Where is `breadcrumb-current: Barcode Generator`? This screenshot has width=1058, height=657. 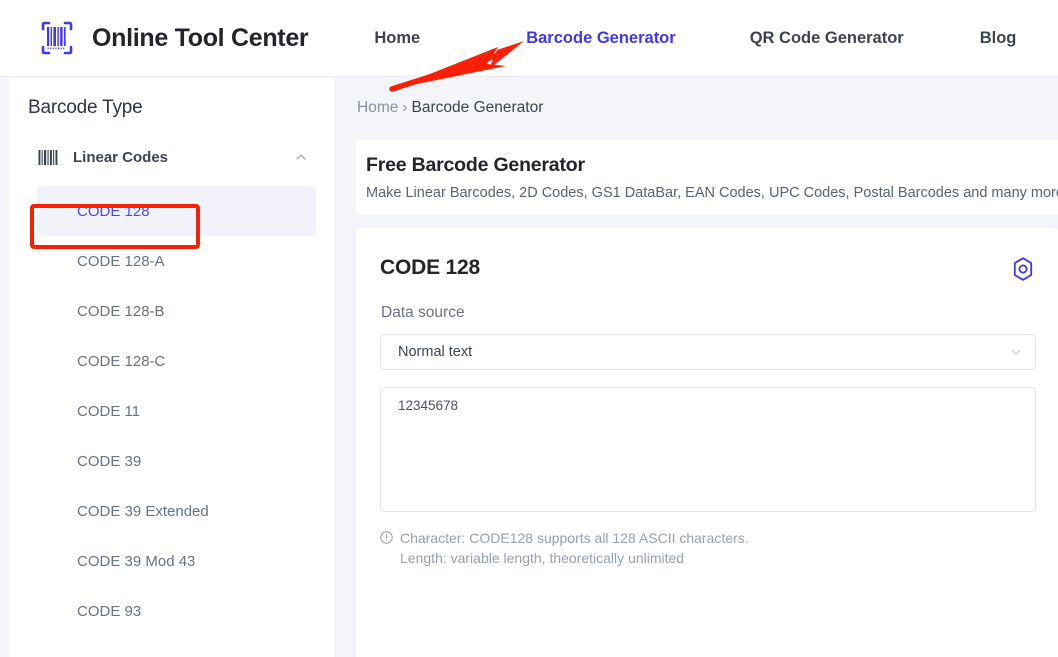
breadcrumb-current: Barcode Generator is located at coordinates (477, 107).